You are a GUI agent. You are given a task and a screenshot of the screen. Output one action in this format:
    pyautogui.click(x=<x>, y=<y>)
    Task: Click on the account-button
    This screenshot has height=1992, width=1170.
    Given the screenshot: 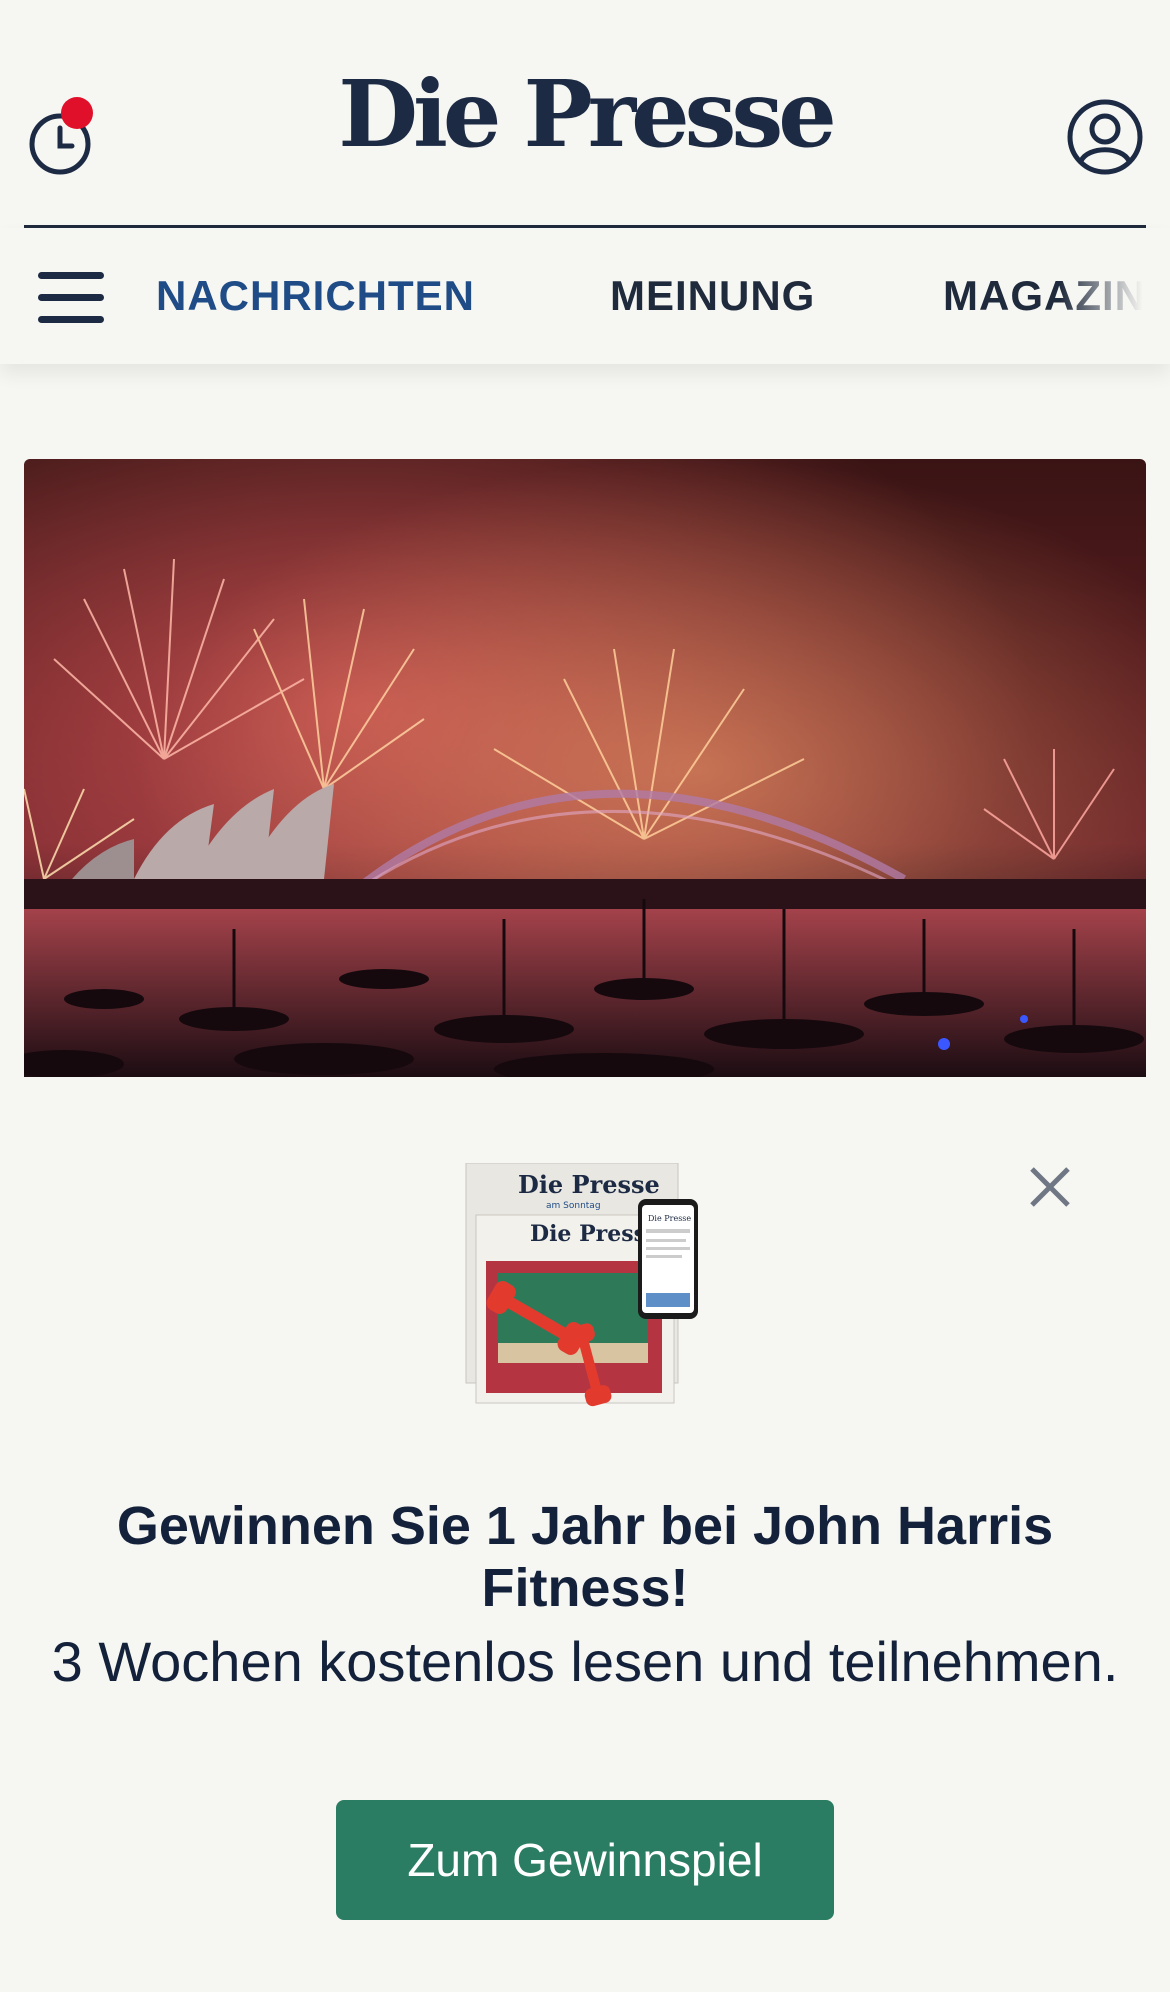 What is the action you would take?
    pyautogui.click(x=1105, y=137)
    